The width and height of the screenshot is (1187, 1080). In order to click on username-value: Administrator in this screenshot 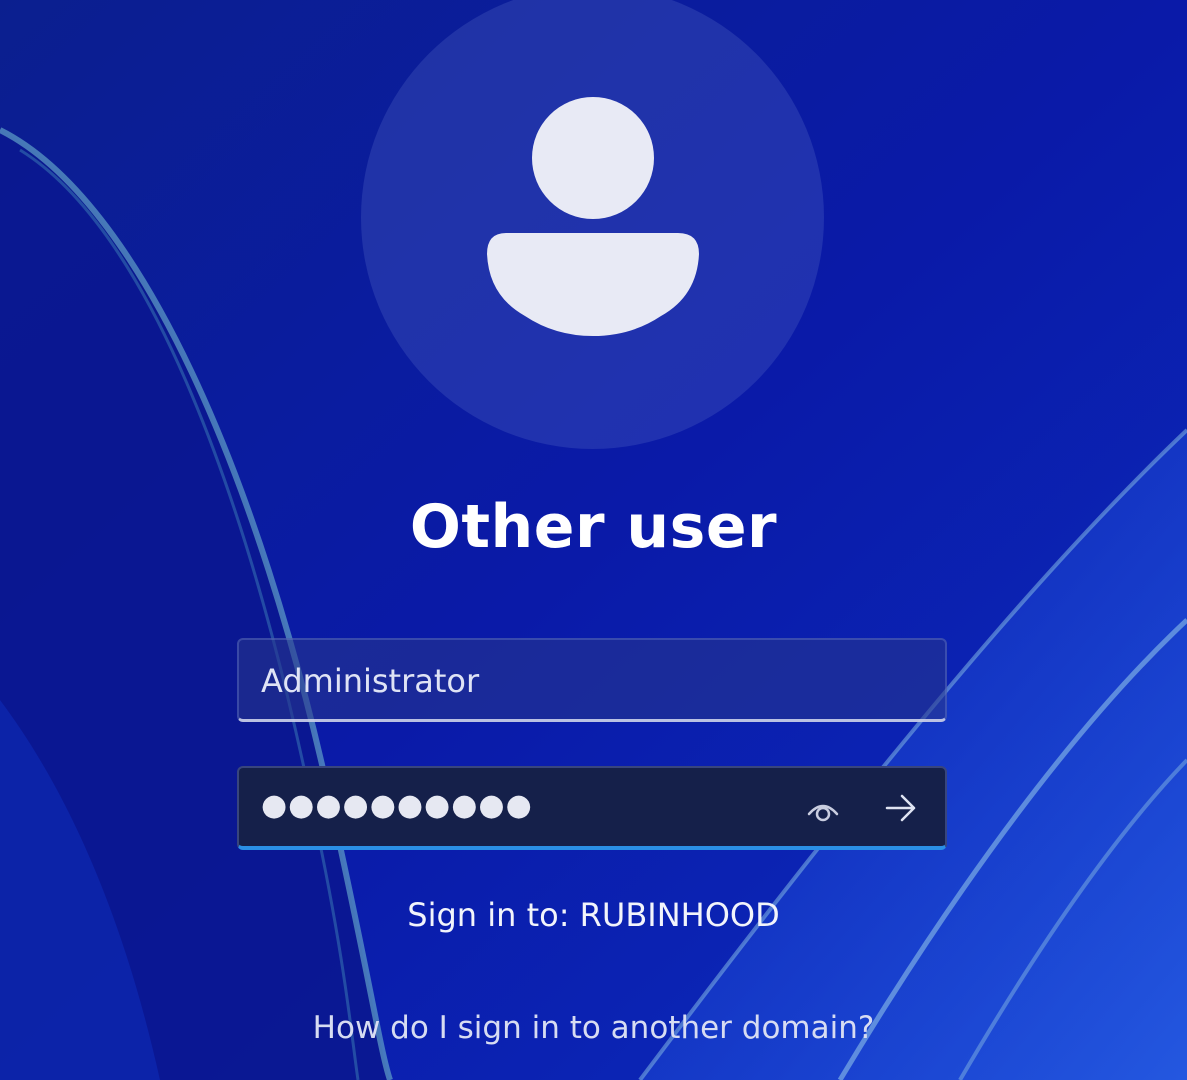, I will do `click(370, 681)`.